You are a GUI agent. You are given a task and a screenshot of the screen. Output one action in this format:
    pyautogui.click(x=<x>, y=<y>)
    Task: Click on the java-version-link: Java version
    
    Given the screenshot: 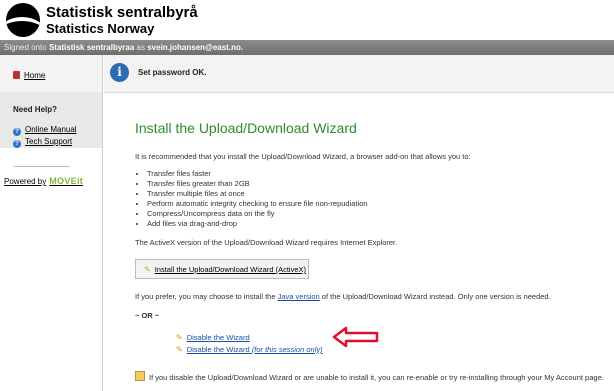 What is the action you would take?
    pyautogui.click(x=299, y=296)
    